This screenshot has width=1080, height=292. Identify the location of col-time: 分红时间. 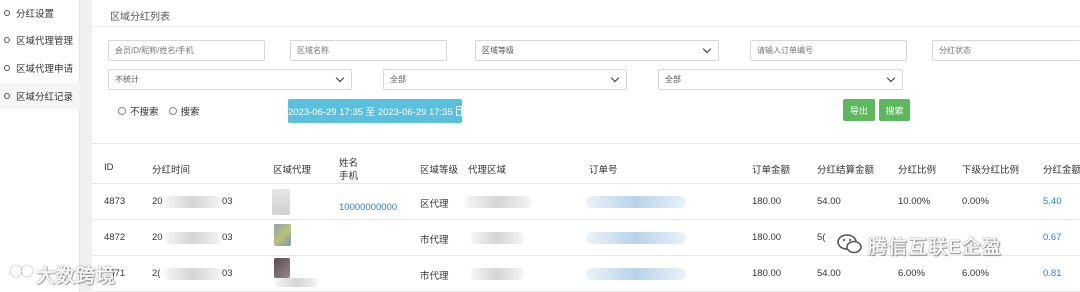
(171, 170).